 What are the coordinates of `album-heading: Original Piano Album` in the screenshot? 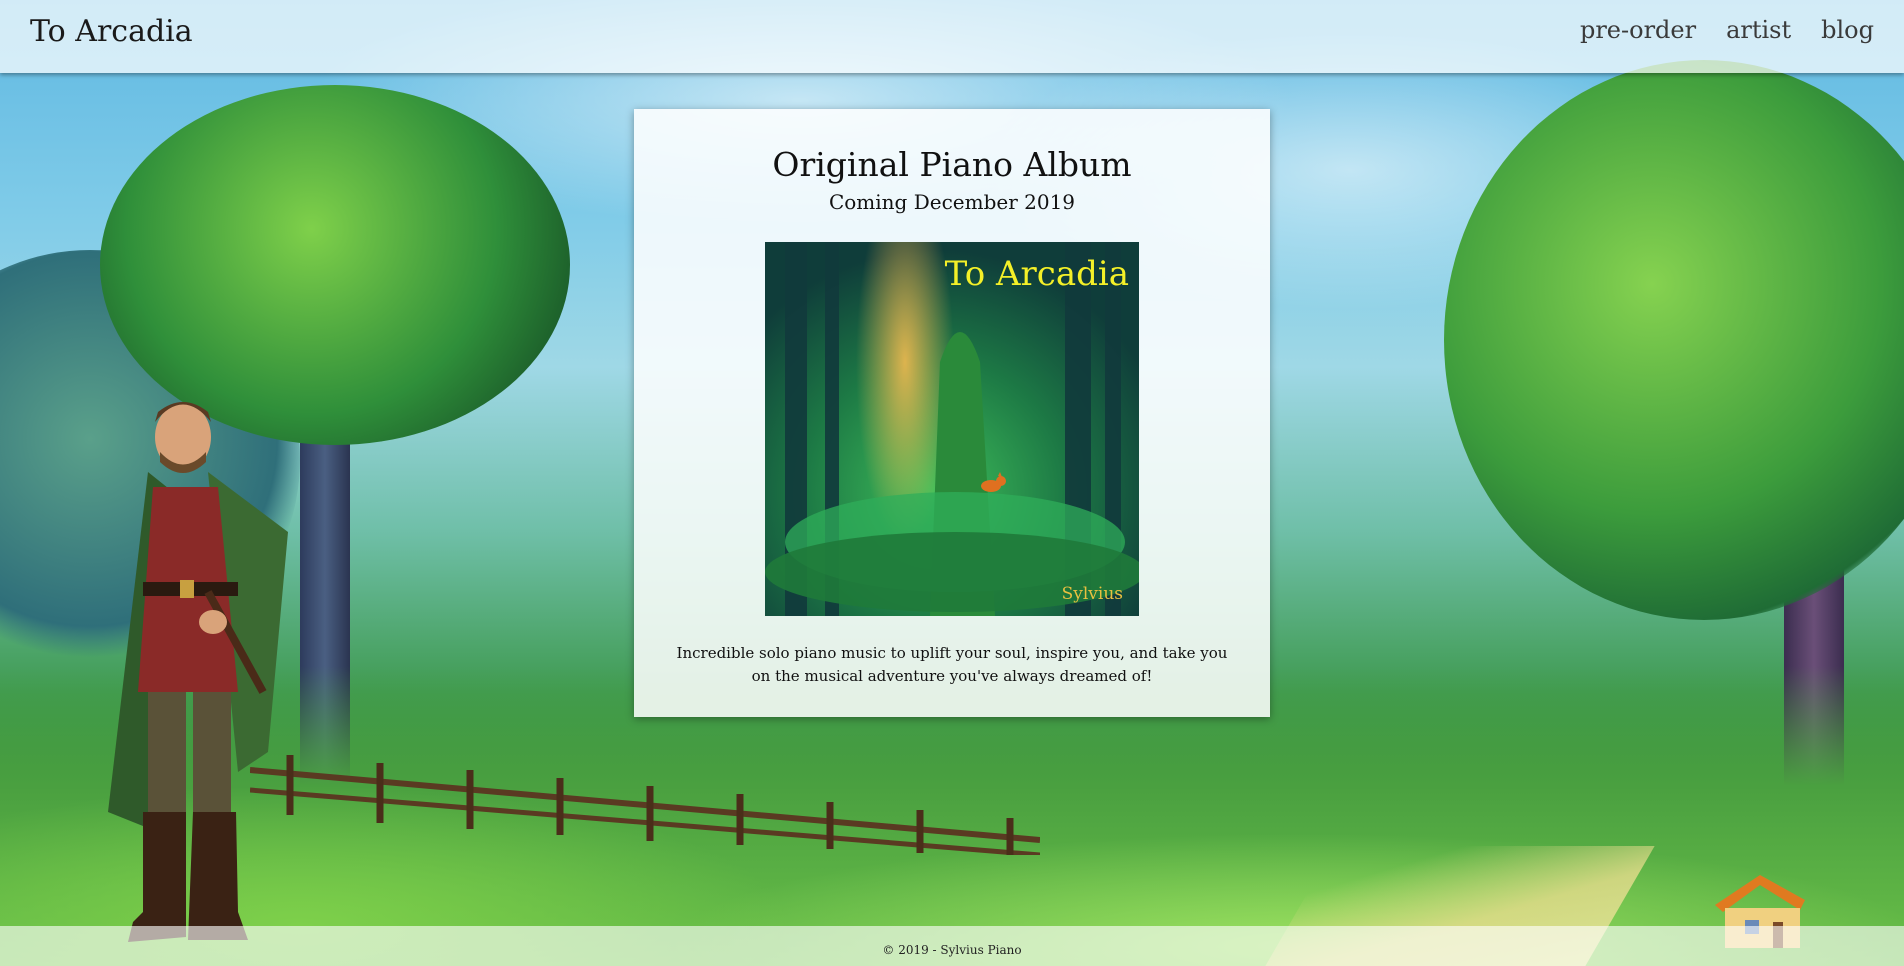 It's located at (952, 164).